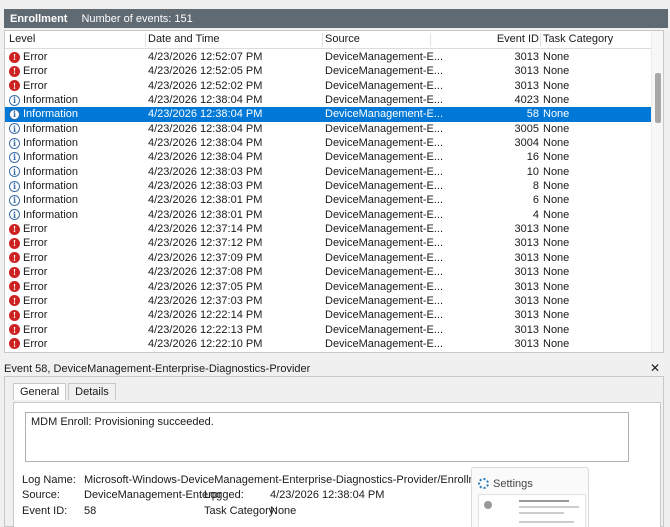 The height and width of the screenshot is (527, 670). What do you see at coordinates (205, 243) in the screenshot?
I see `datetime-cell: 4/23/2026 12:37:12 PM` at bounding box center [205, 243].